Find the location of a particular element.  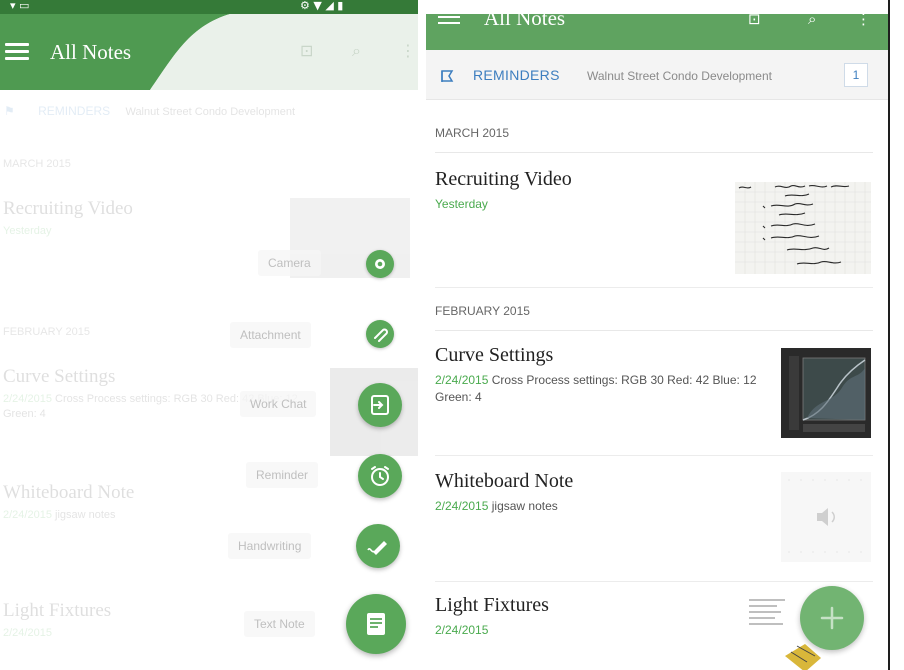

status-icons-right: ⚙ ▼ ◢ ▮ is located at coordinates (322, 6).